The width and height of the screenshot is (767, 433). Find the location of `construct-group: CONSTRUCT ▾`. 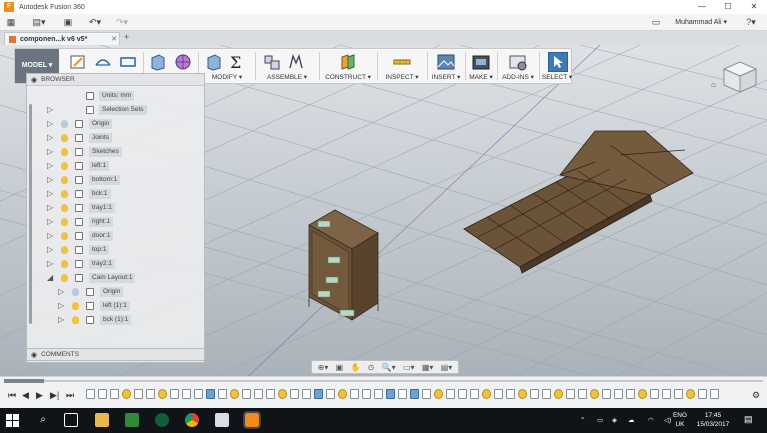

construct-group: CONSTRUCT ▾ is located at coordinates (348, 66).